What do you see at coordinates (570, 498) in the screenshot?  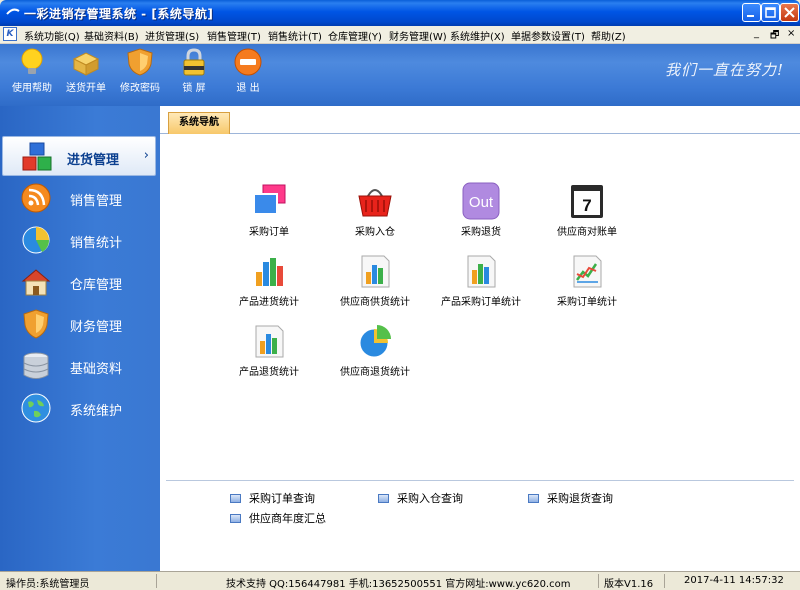 I see `return-query-link: 采购退货查询` at bounding box center [570, 498].